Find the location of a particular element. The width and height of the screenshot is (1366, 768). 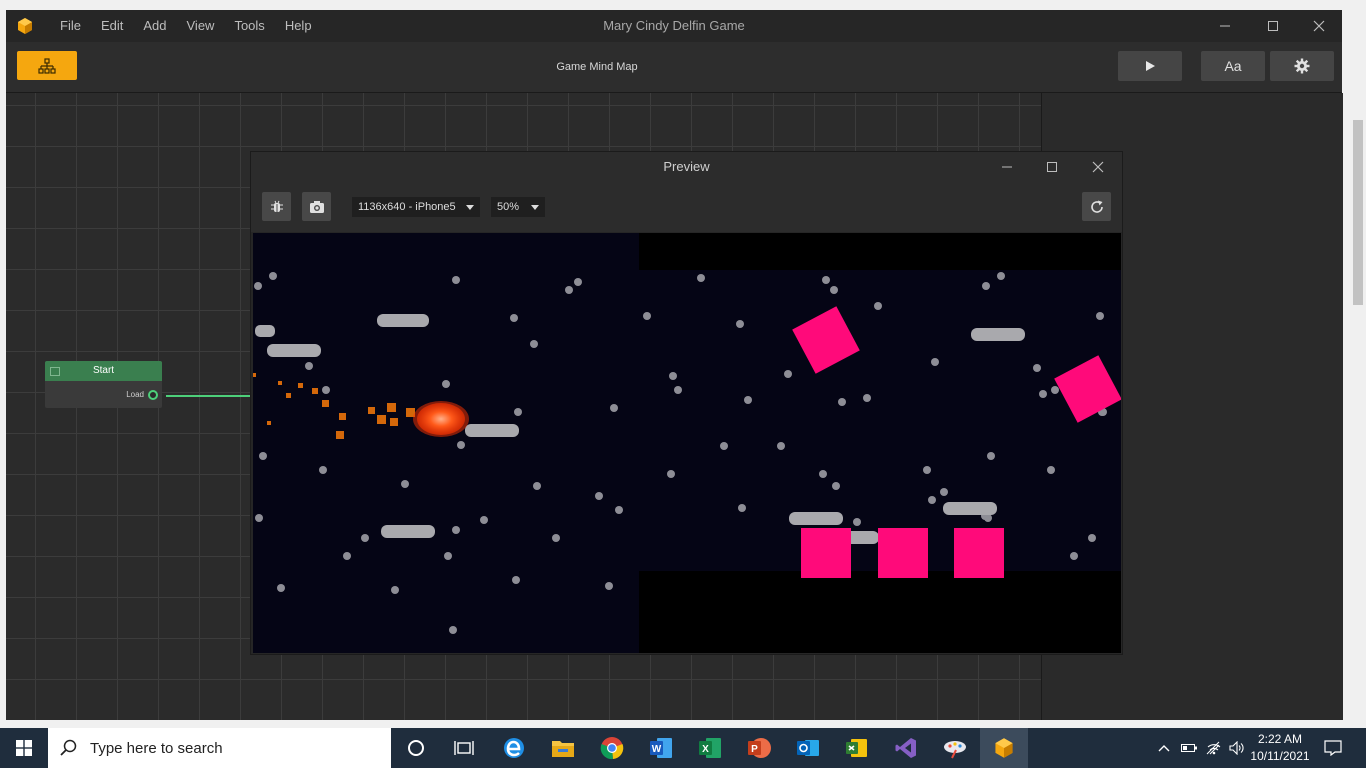

camera-icon is located at coordinates (316, 206).